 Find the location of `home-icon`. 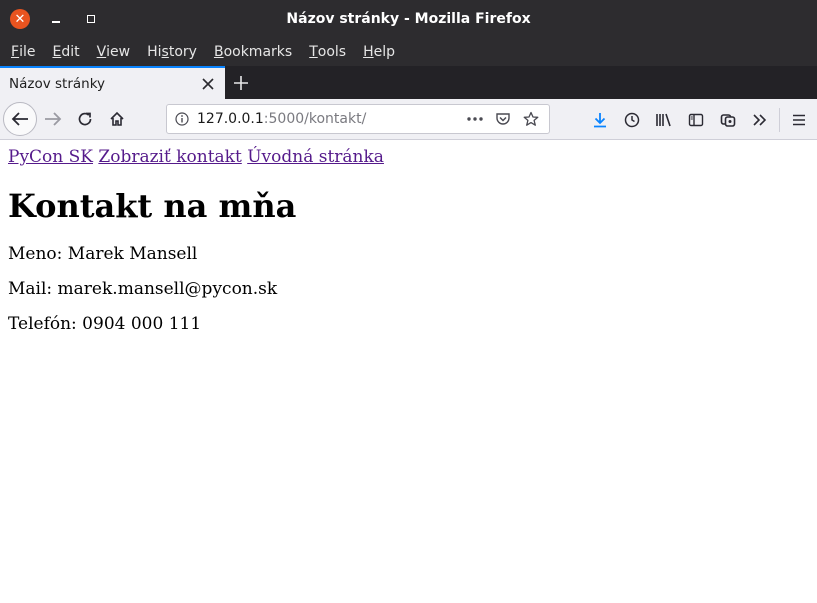

home-icon is located at coordinates (117, 118).